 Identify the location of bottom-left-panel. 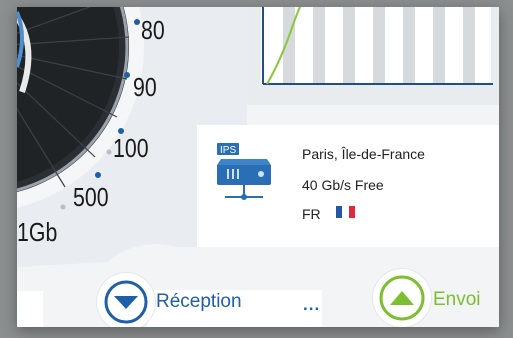
(30, 309).